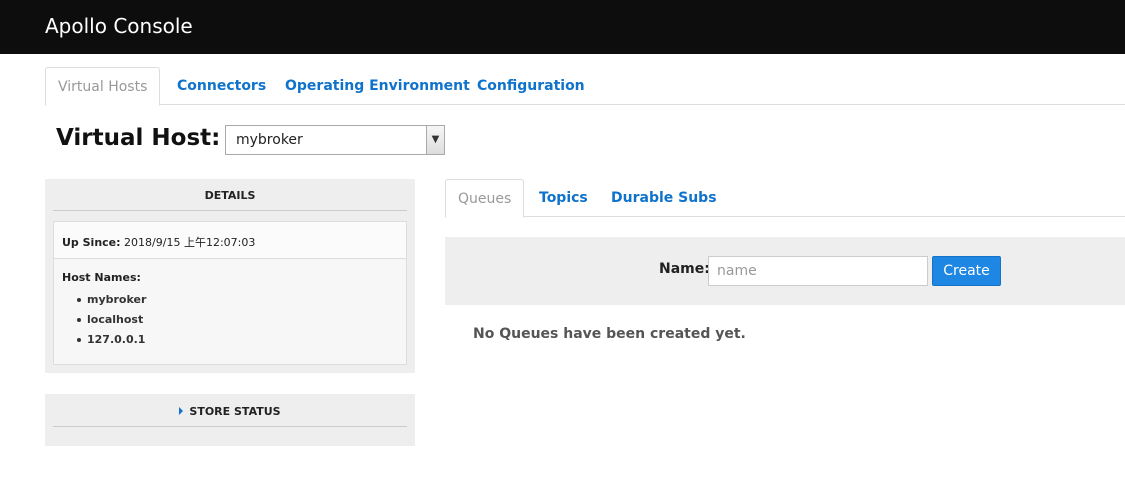  Describe the element at coordinates (485, 198) in the screenshot. I see `tab-queues: Queues` at that location.